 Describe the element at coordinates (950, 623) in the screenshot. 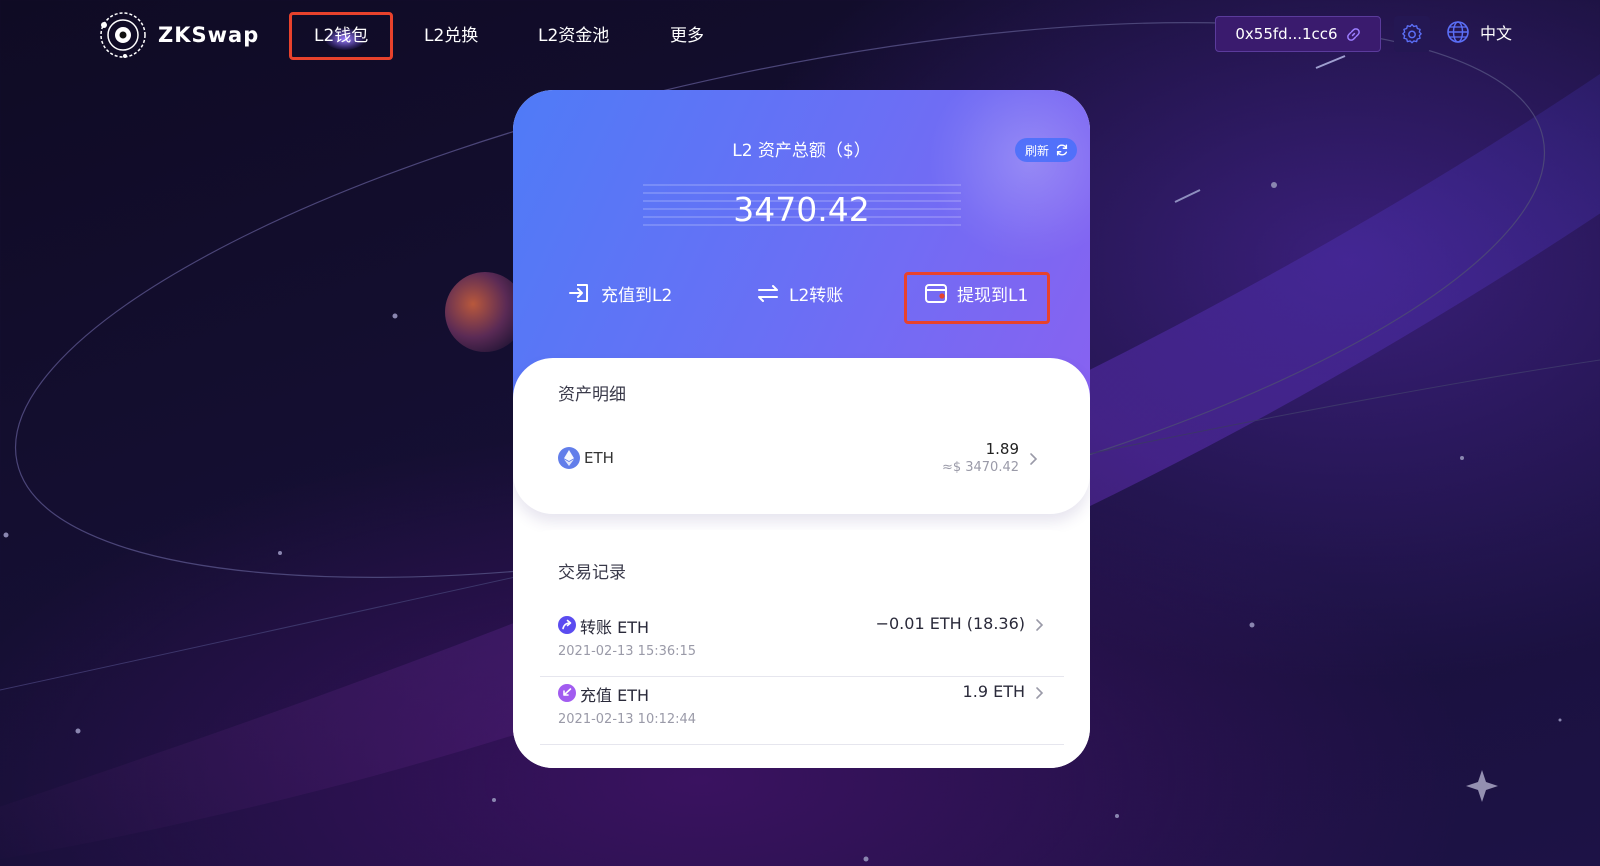

I see `transaction-amount: −0.01 ETH (18.36)` at that location.